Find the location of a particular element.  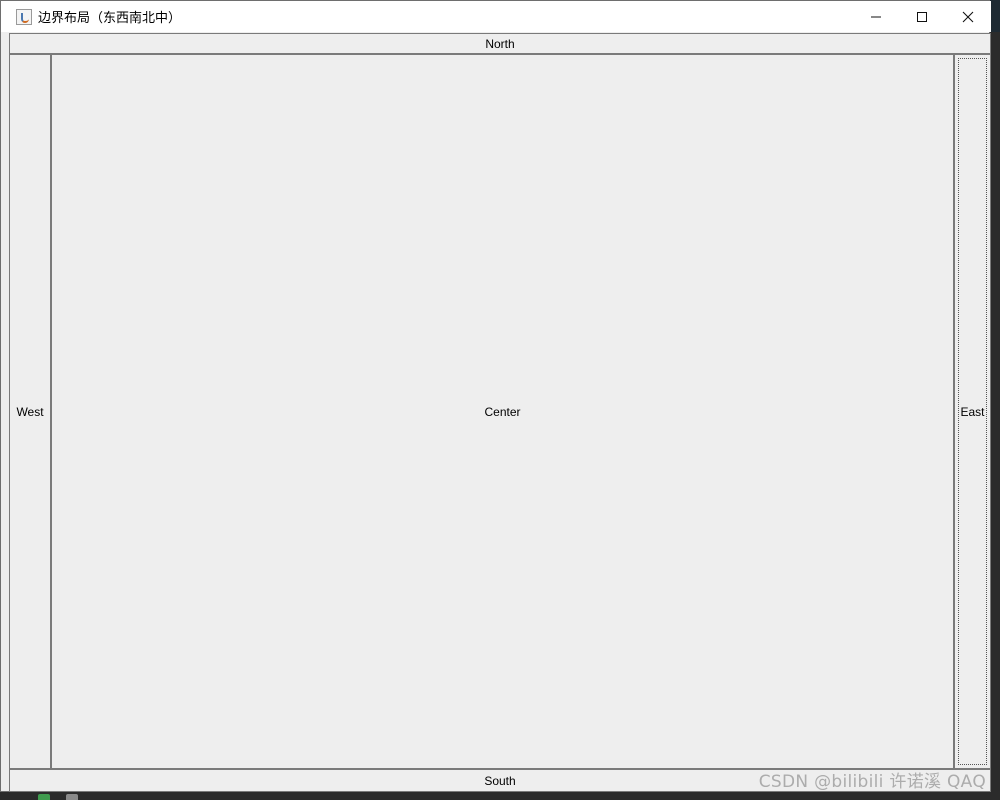

close-icon is located at coordinates (968, 16).